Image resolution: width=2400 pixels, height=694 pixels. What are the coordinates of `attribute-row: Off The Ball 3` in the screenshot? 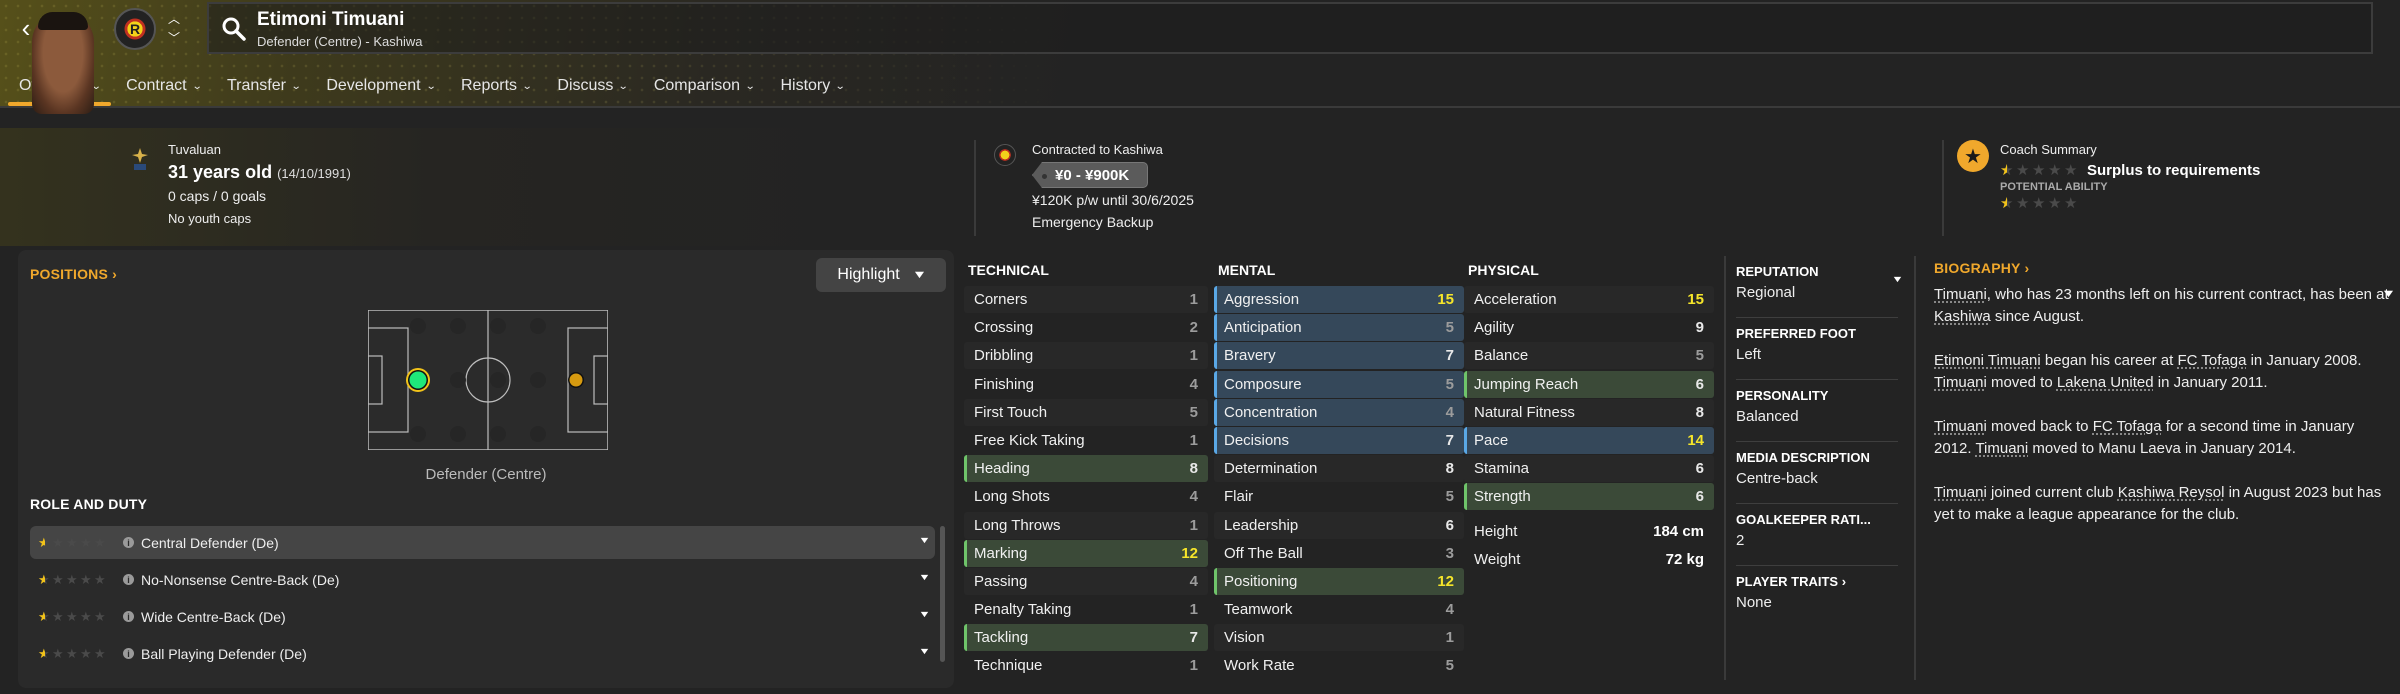 It's located at (1339, 553).